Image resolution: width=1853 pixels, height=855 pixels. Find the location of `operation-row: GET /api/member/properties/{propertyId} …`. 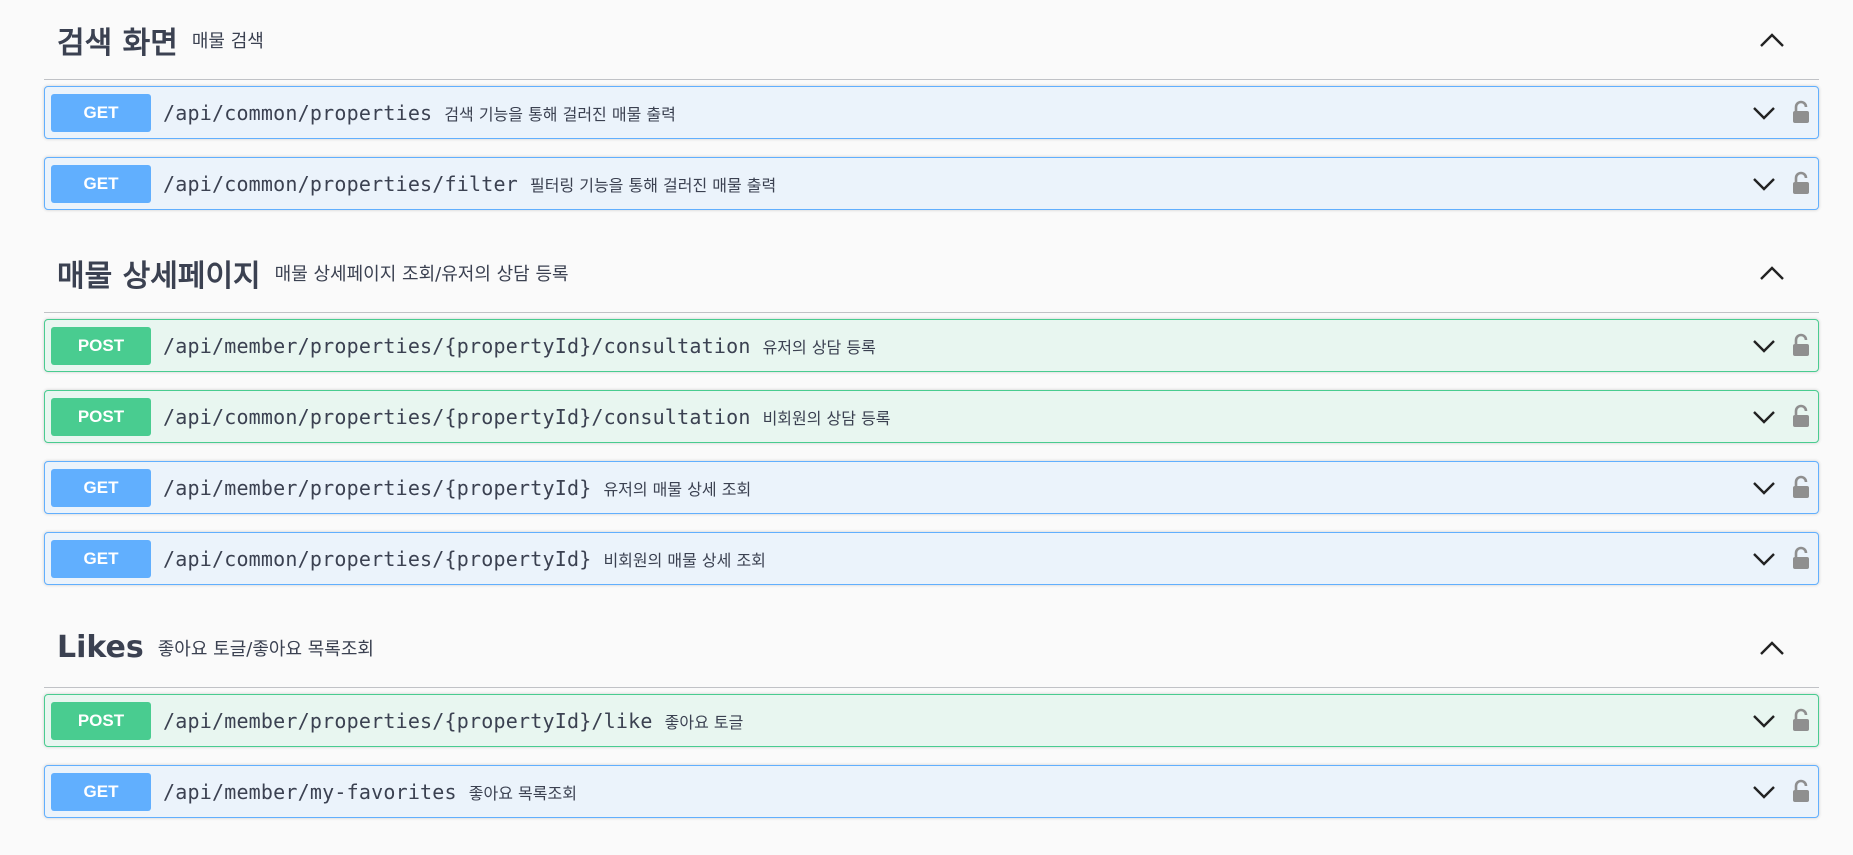

operation-row: GET /api/member/properties/{propertyId} … is located at coordinates (931, 487).